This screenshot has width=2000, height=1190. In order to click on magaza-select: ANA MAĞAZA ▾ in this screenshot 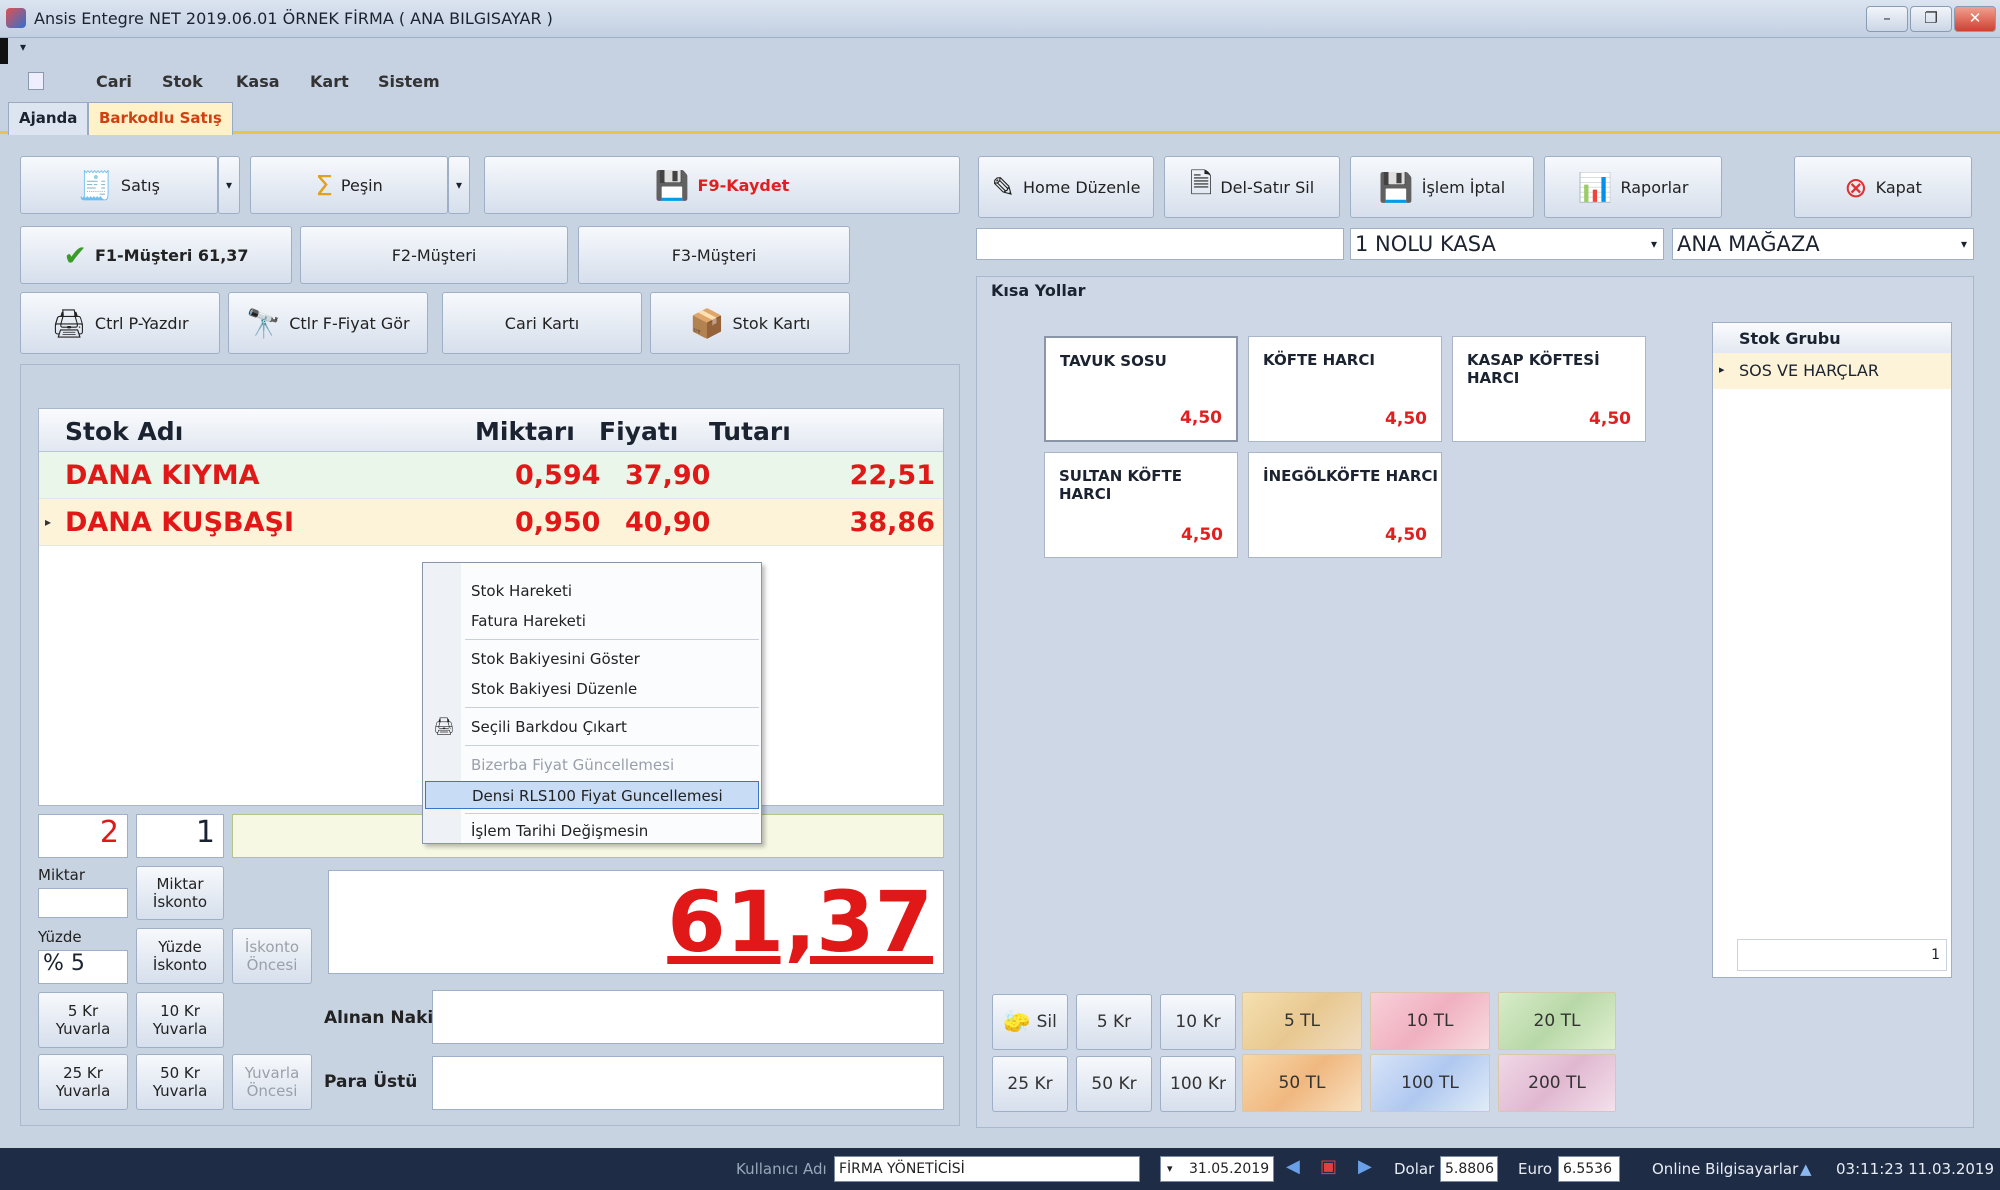, I will do `click(1823, 244)`.